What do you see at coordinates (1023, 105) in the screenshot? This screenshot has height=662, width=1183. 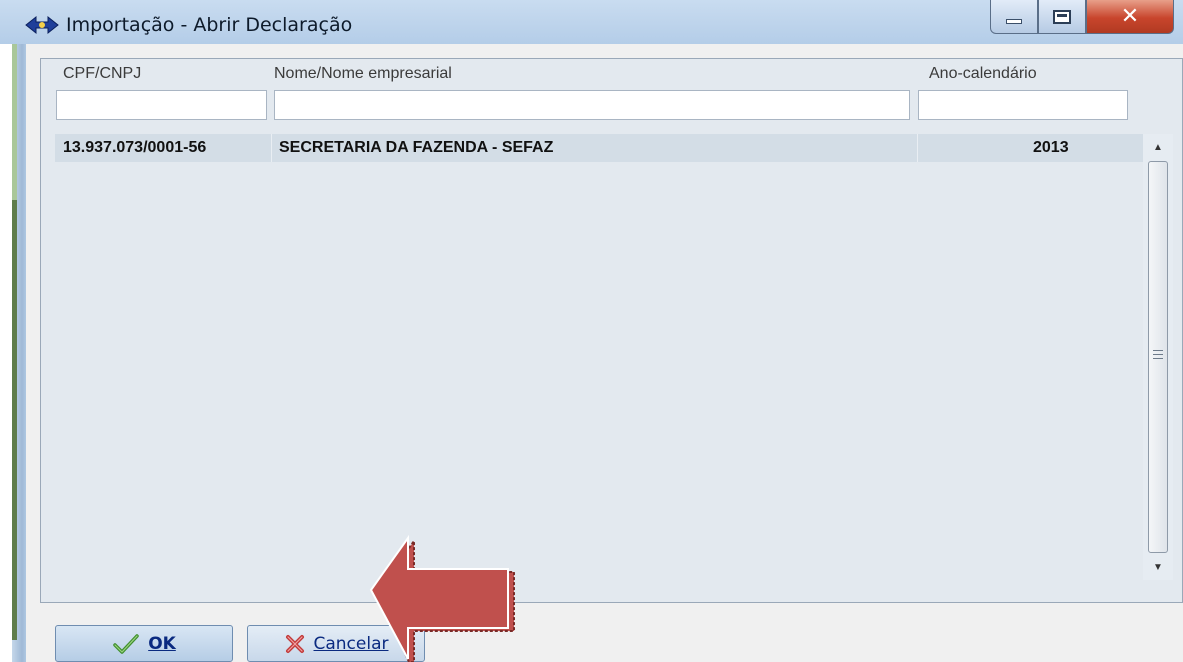 I see `filter-ano-input` at bounding box center [1023, 105].